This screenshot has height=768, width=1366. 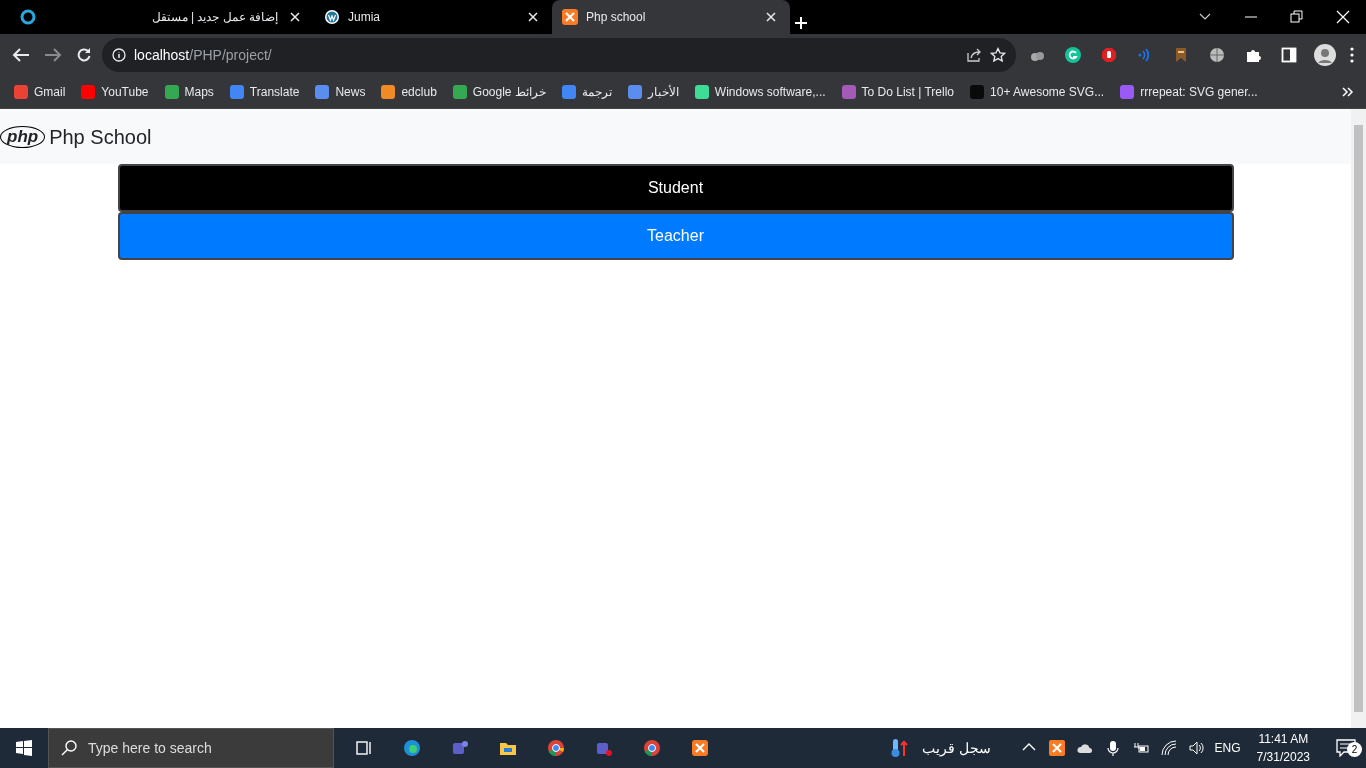 What do you see at coordinates (100, 137) in the screenshot?
I see `brand-title: Php School` at bounding box center [100, 137].